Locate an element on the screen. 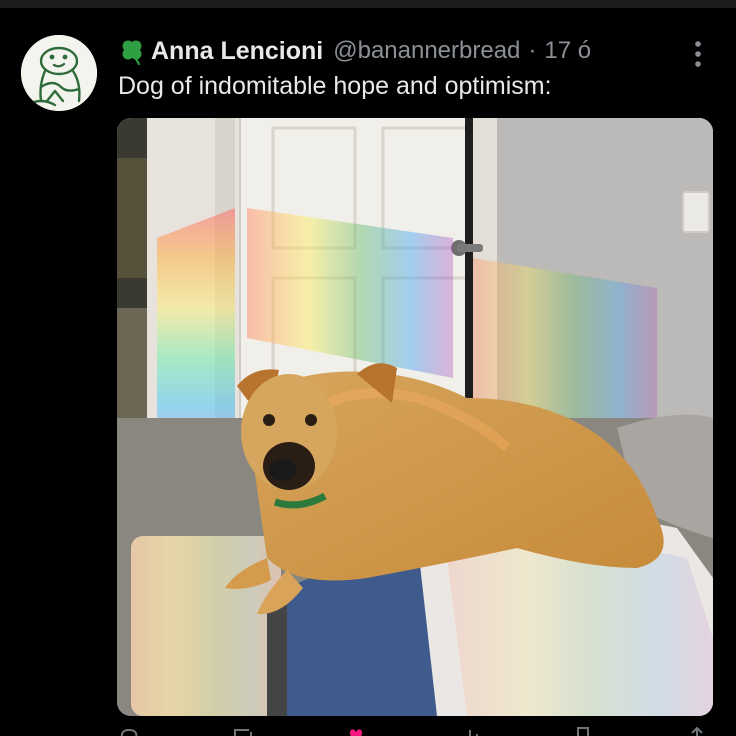  tweet-header: Anna Lencioni @banannerbread · 17 ó is located at coordinates (354, 51).